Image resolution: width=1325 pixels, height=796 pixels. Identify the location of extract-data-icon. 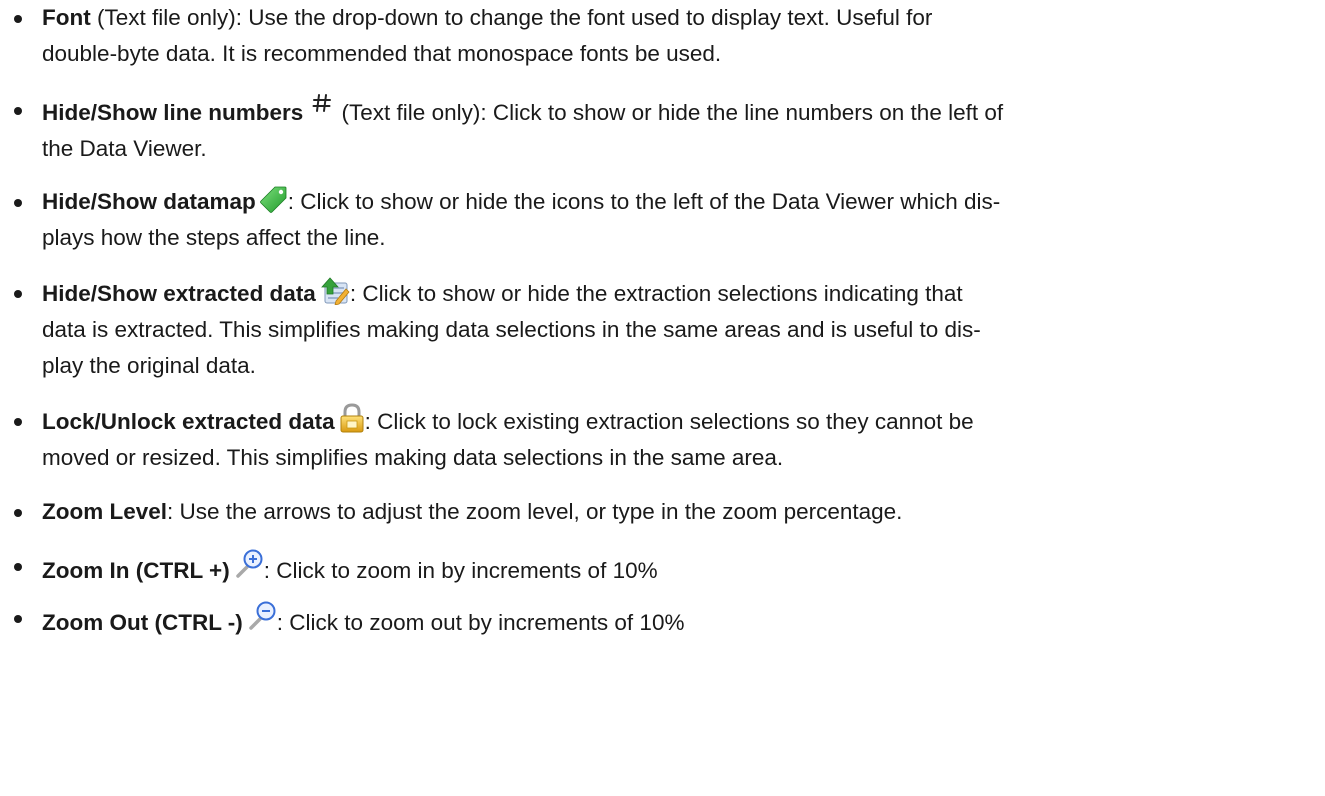
(335, 290).